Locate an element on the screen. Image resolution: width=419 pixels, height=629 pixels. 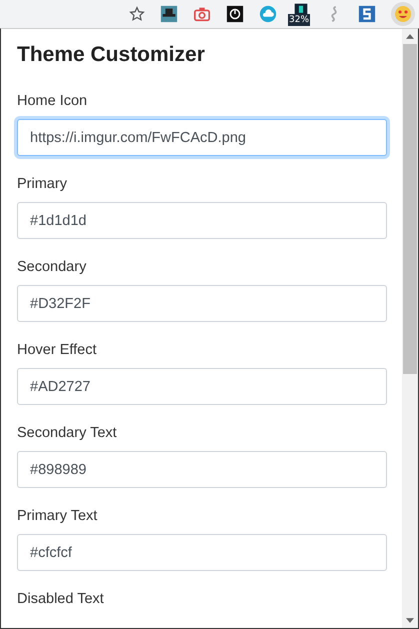
scrollbar is located at coordinates (410, 328).